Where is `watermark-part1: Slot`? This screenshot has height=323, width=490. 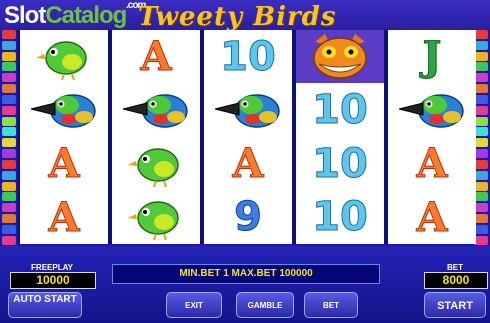
watermark-part1: Slot is located at coordinates (25, 15).